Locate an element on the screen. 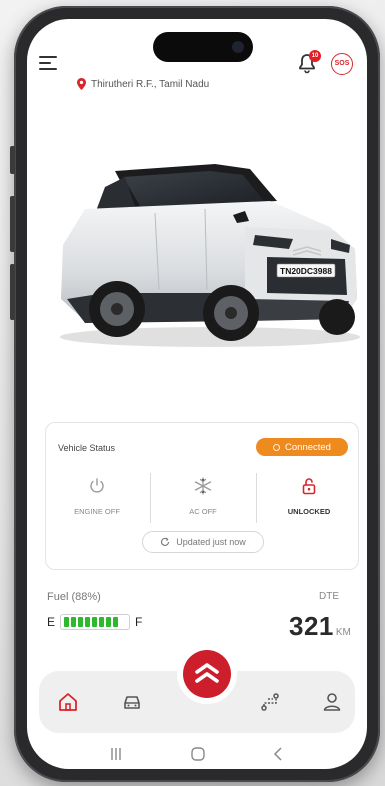 The image size is (385, 786). fuel-gauge is located at coordinates (95, 622).